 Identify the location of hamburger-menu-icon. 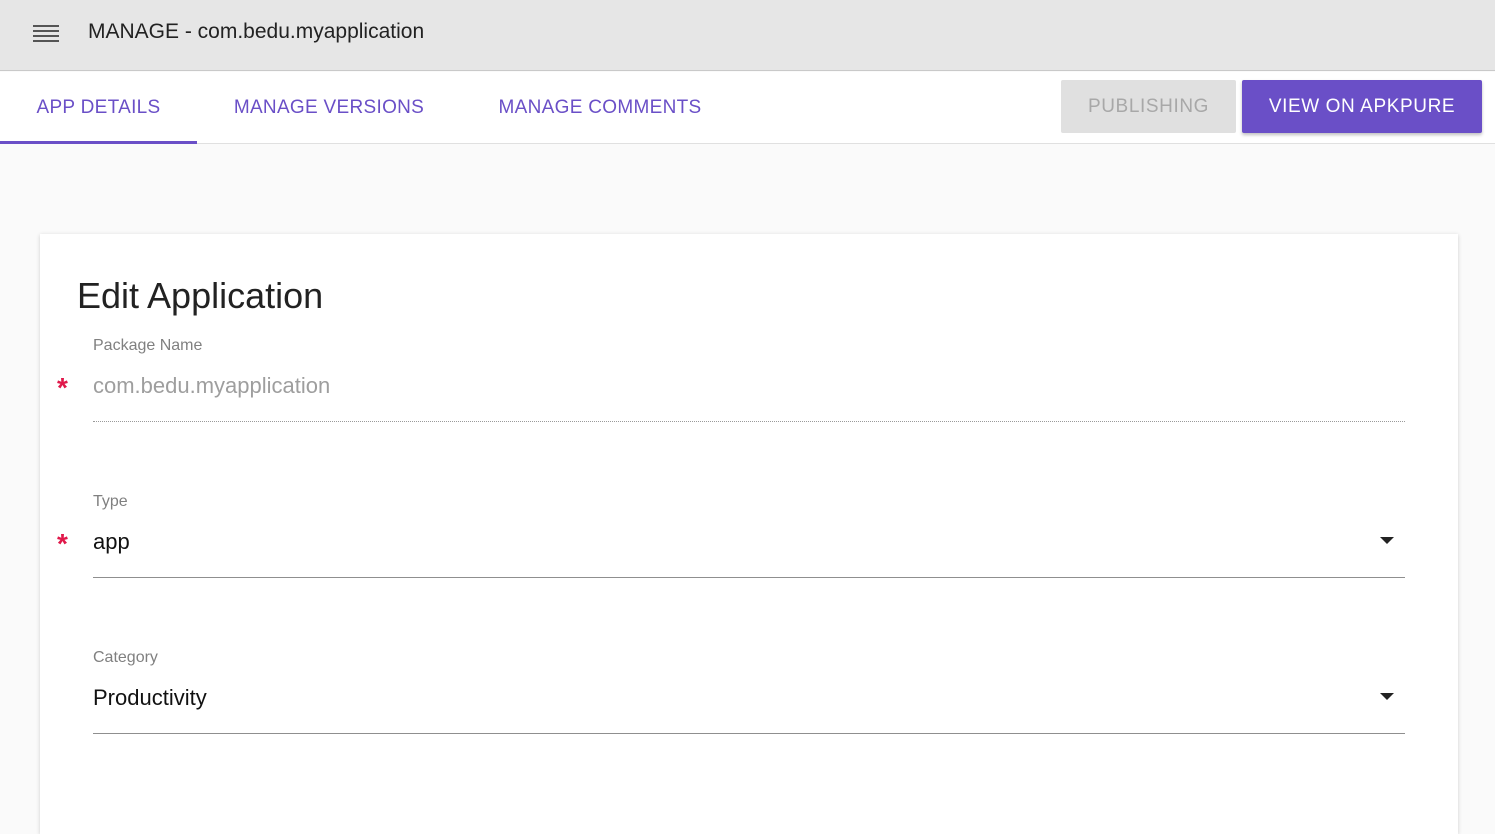
(46, 34).